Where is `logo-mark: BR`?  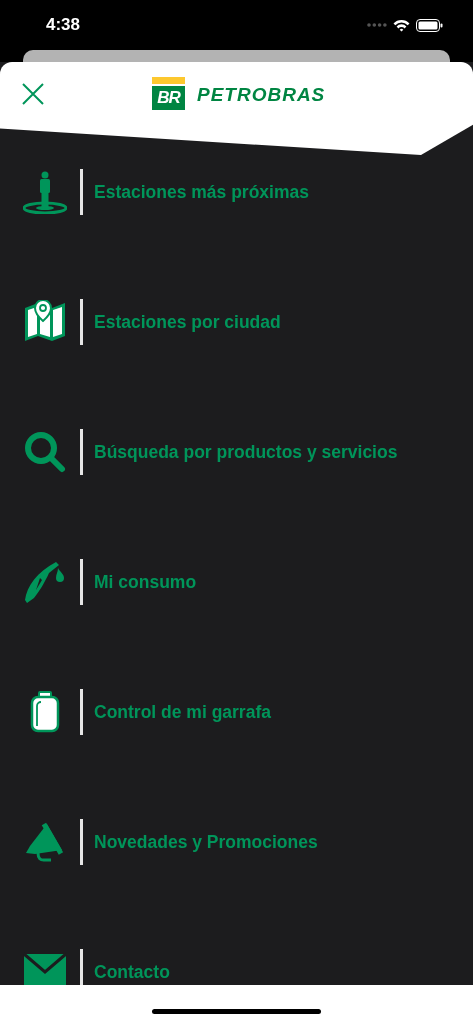
logo-mark: BR is located at coordinates (168, 98).